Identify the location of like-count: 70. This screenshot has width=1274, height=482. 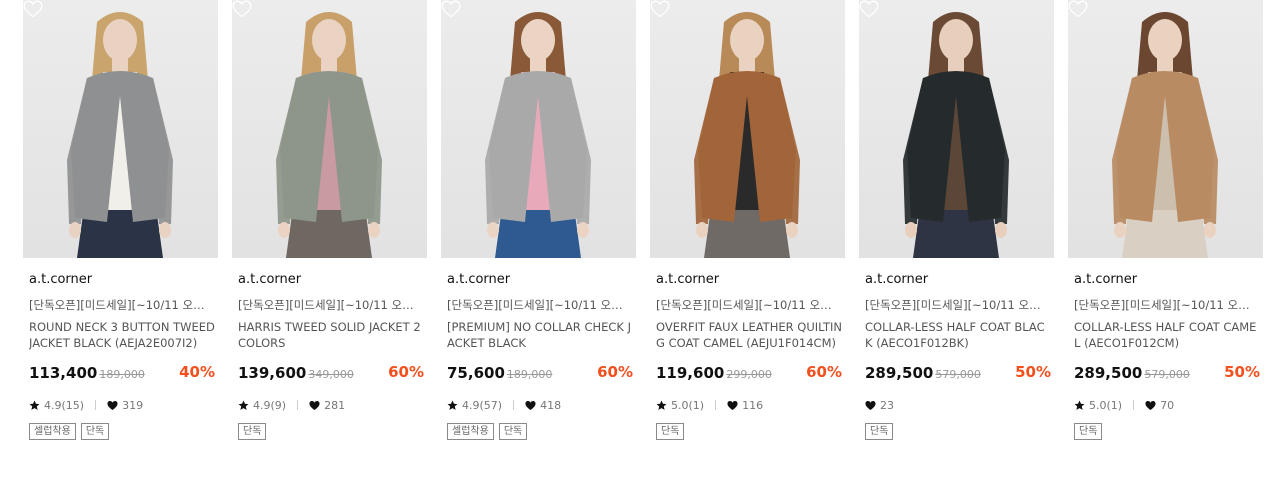
(1167, 405).